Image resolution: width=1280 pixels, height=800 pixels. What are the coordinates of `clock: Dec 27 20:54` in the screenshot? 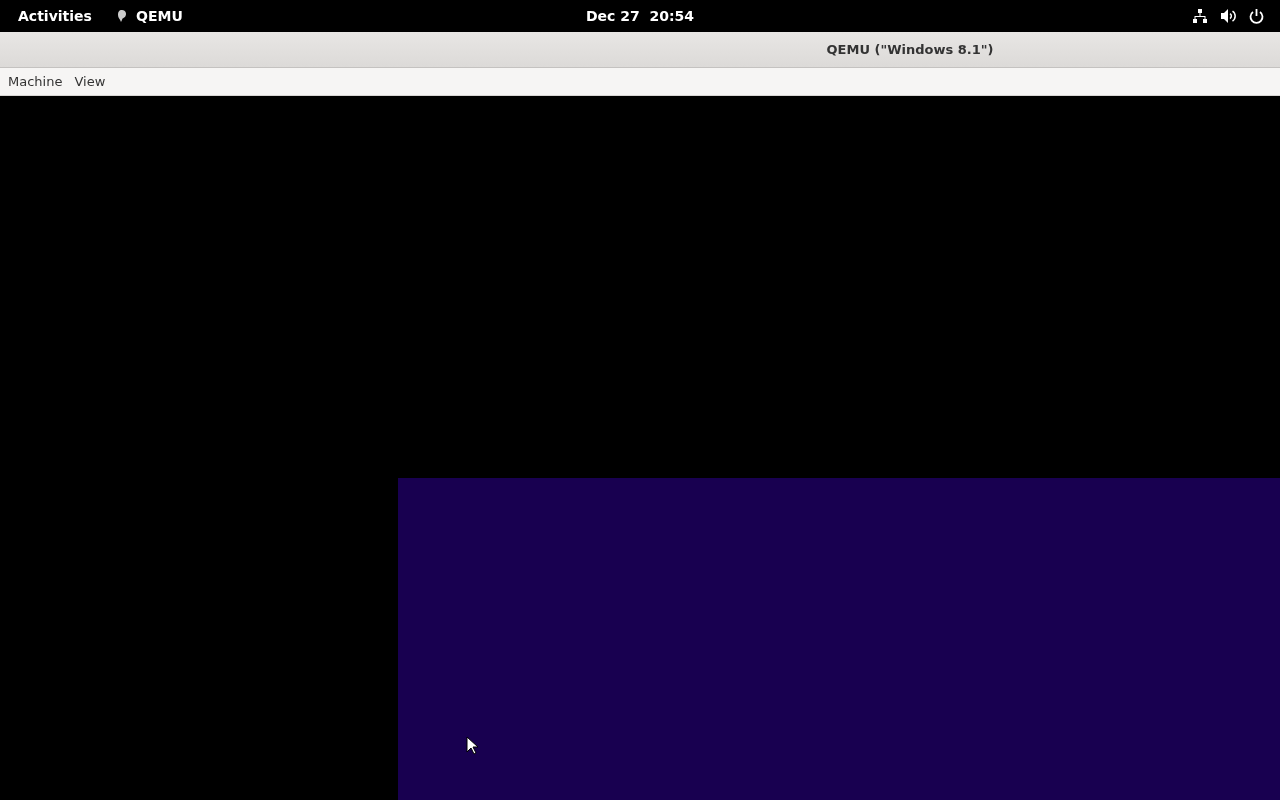 It's located at (640, 16).